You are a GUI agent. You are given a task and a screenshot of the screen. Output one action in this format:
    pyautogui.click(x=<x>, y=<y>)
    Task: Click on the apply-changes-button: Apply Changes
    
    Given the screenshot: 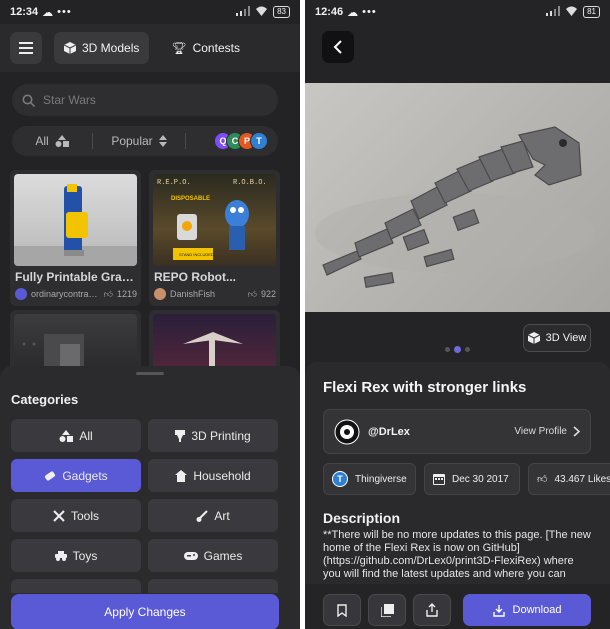 What is the action you would take?
    pyautogui.click(x=145, y=611)
    